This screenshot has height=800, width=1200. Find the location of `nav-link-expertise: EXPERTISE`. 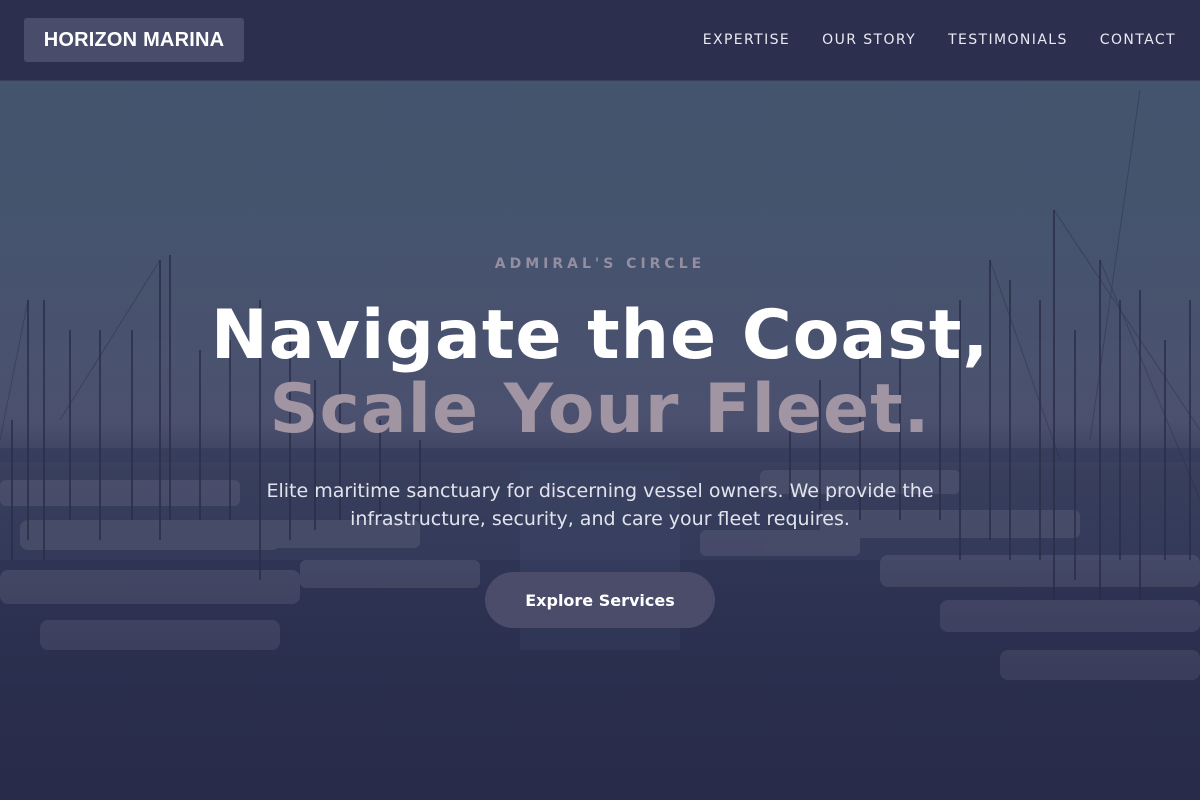

nav-link-expertise: EXPERTISE is located at coordinates (746, 40).